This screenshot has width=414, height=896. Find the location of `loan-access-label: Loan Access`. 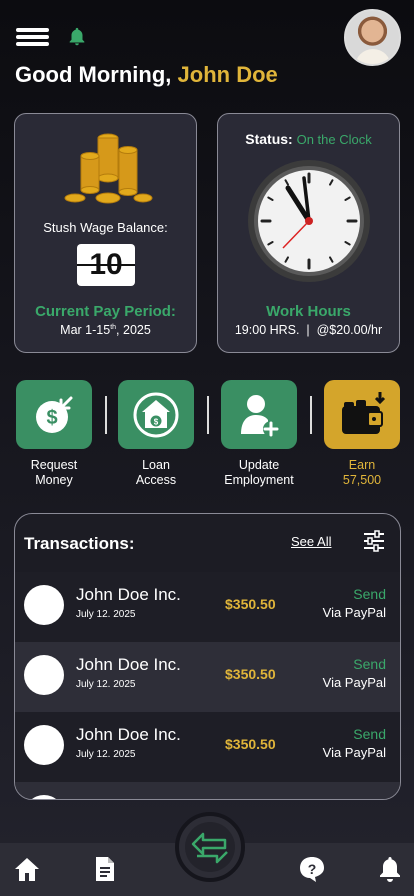

loan-access-label: Loan Access is located at coordinates (156, 472).